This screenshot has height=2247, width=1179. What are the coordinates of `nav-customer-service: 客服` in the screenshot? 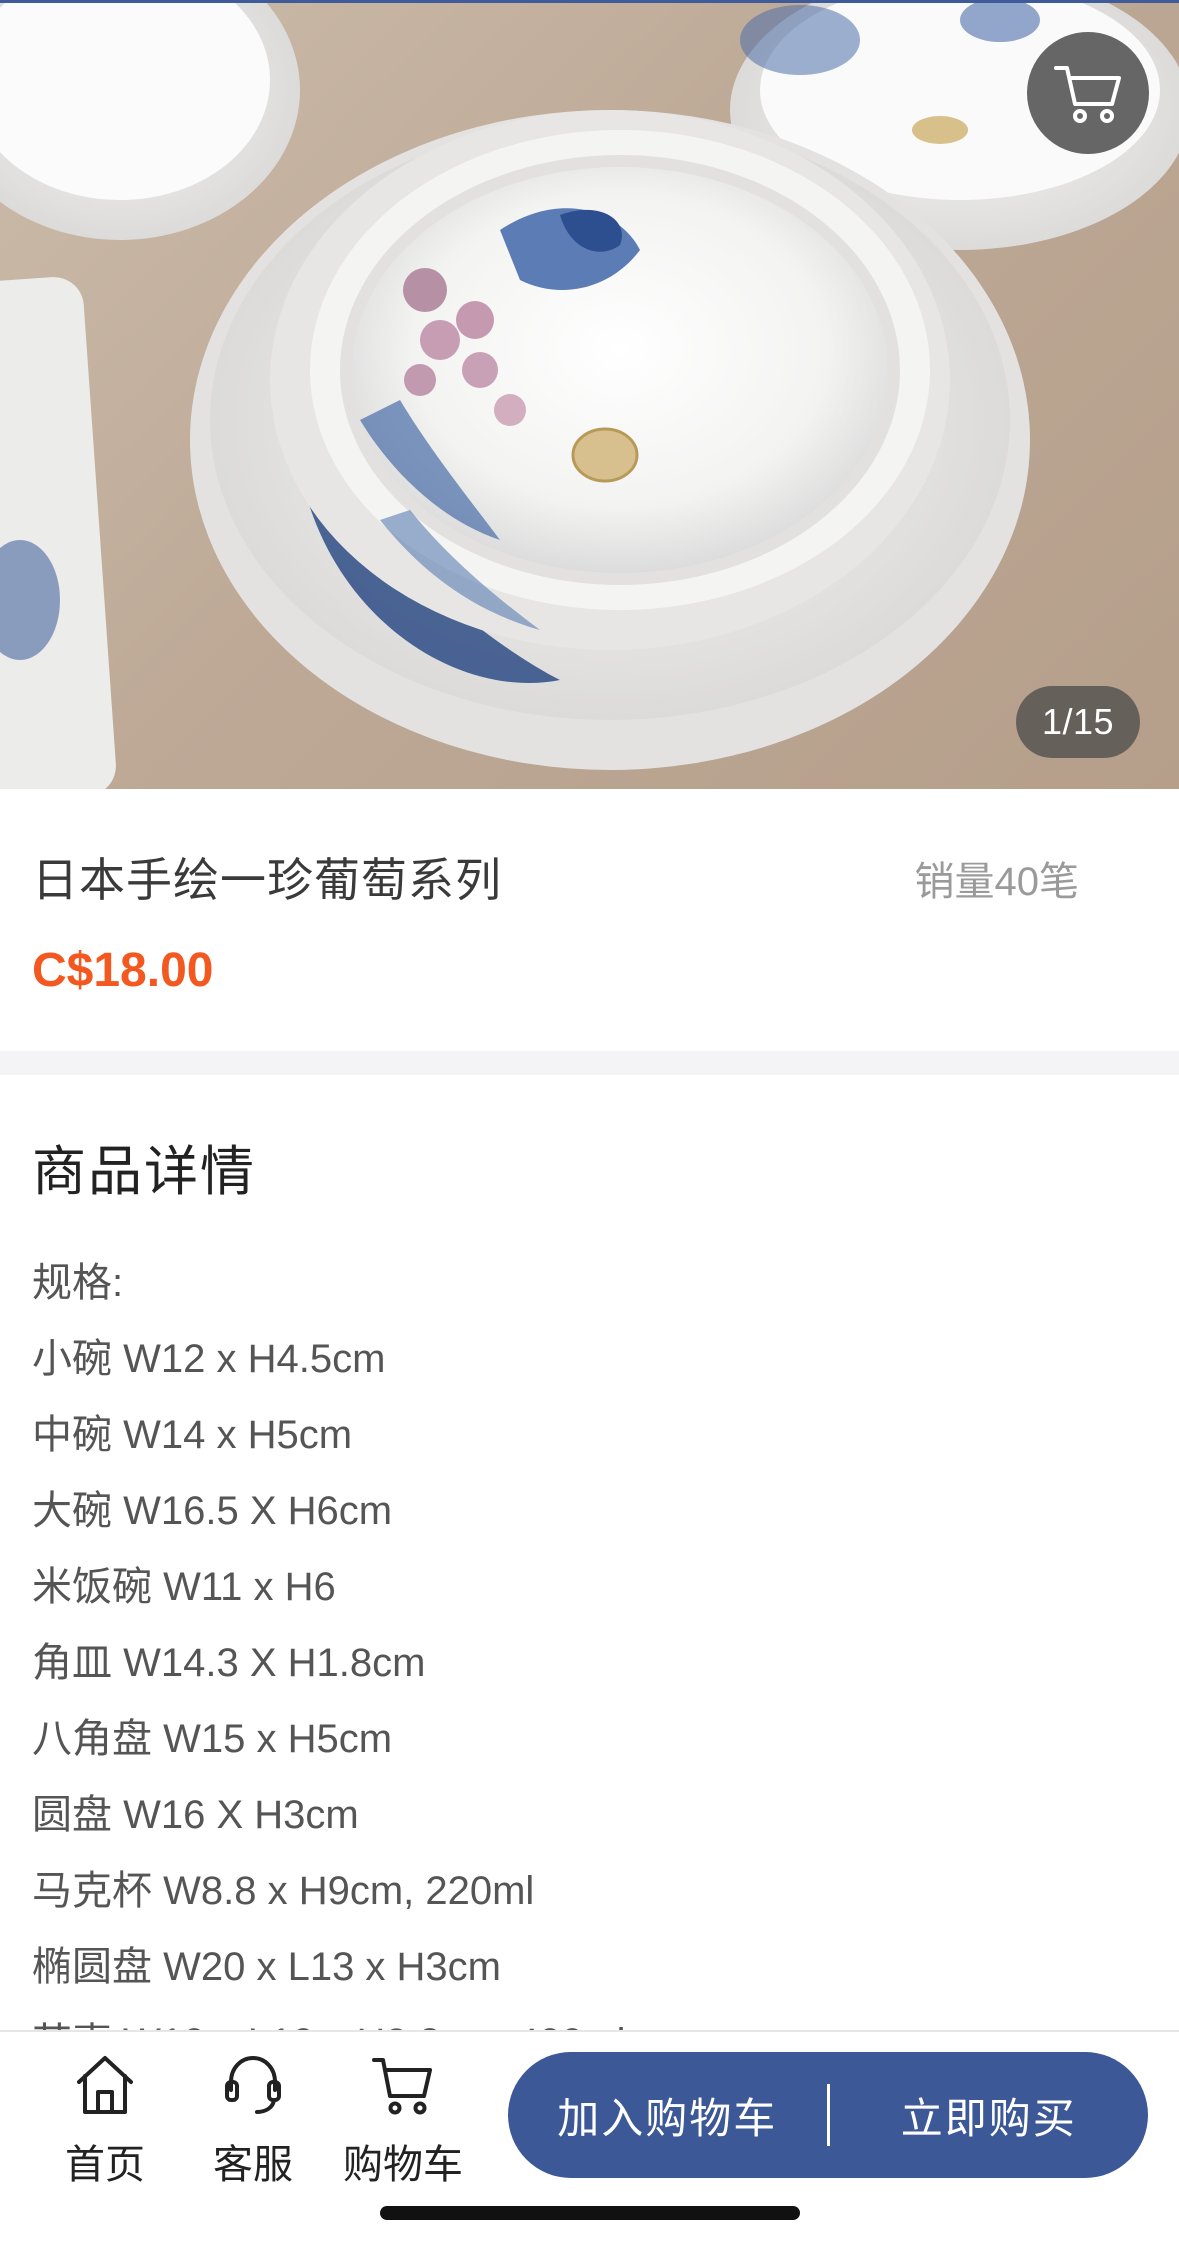 It's located at (253, 2120).